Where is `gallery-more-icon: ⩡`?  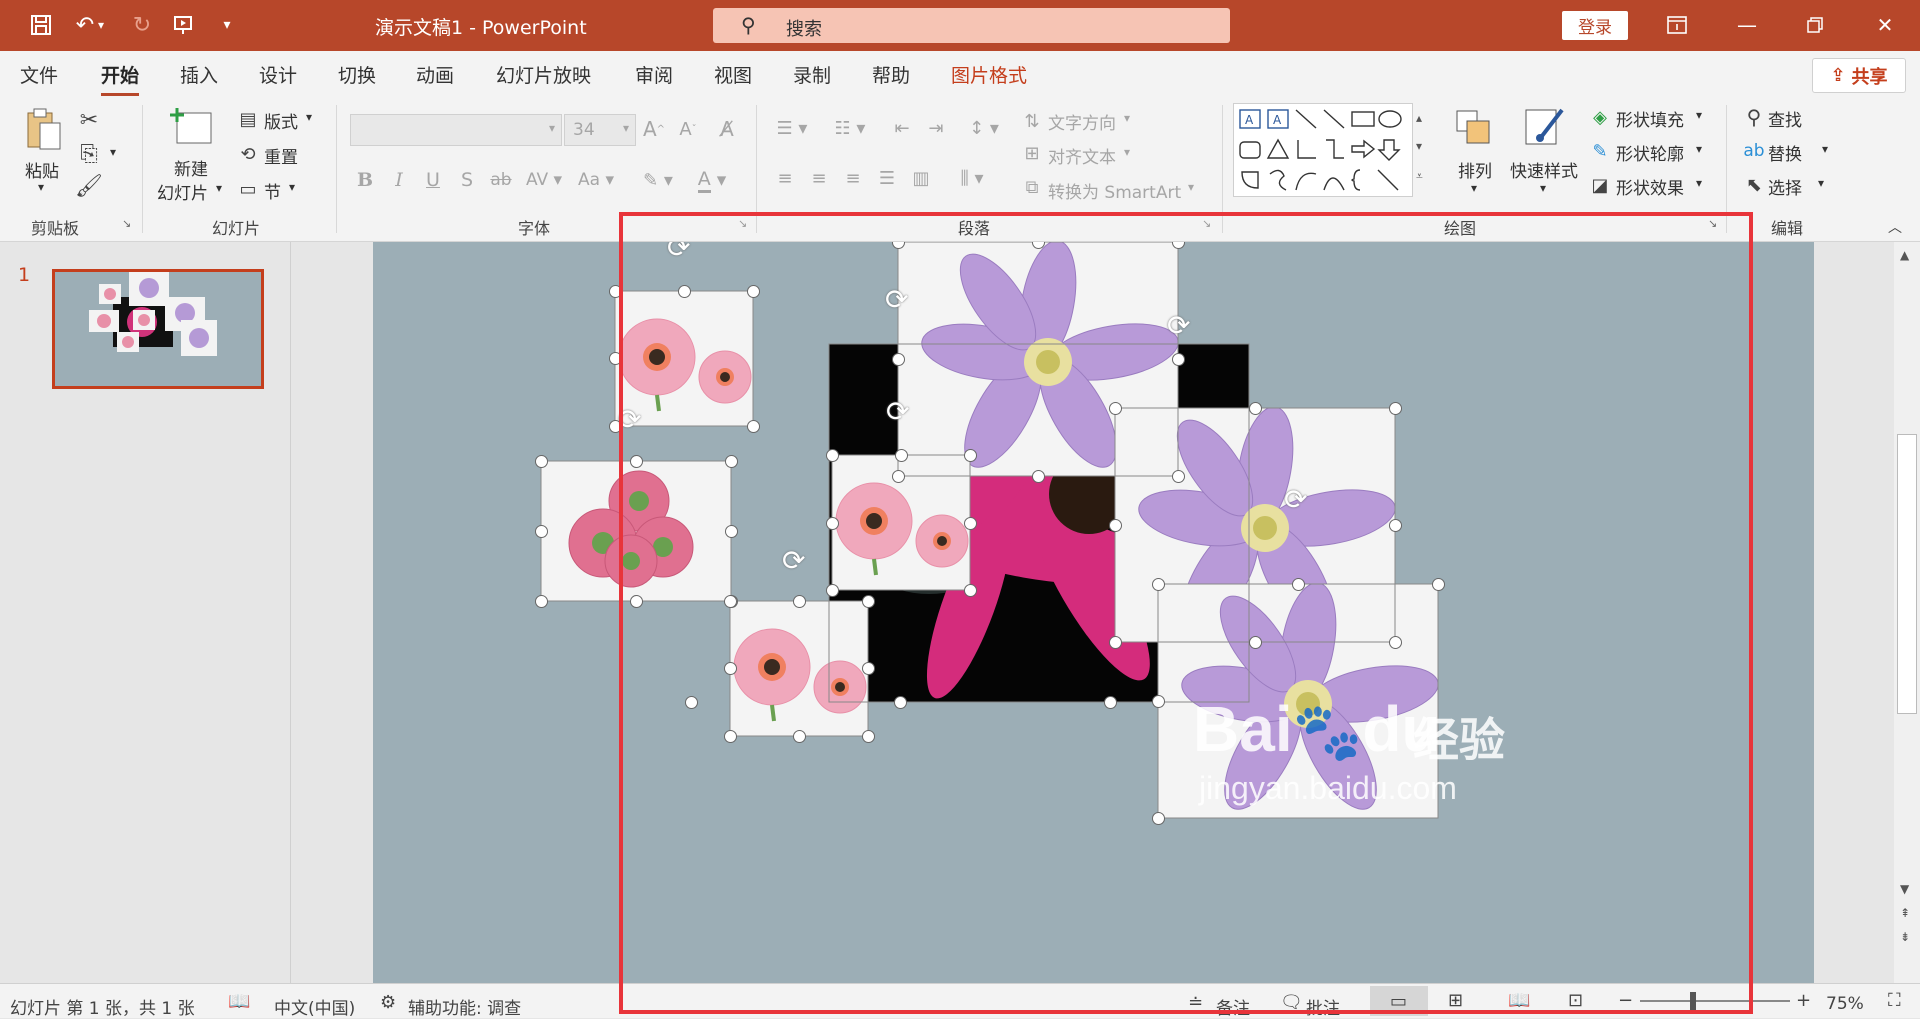
gallery-more-icon: ⩡ is located at coordinates (1419, 176).